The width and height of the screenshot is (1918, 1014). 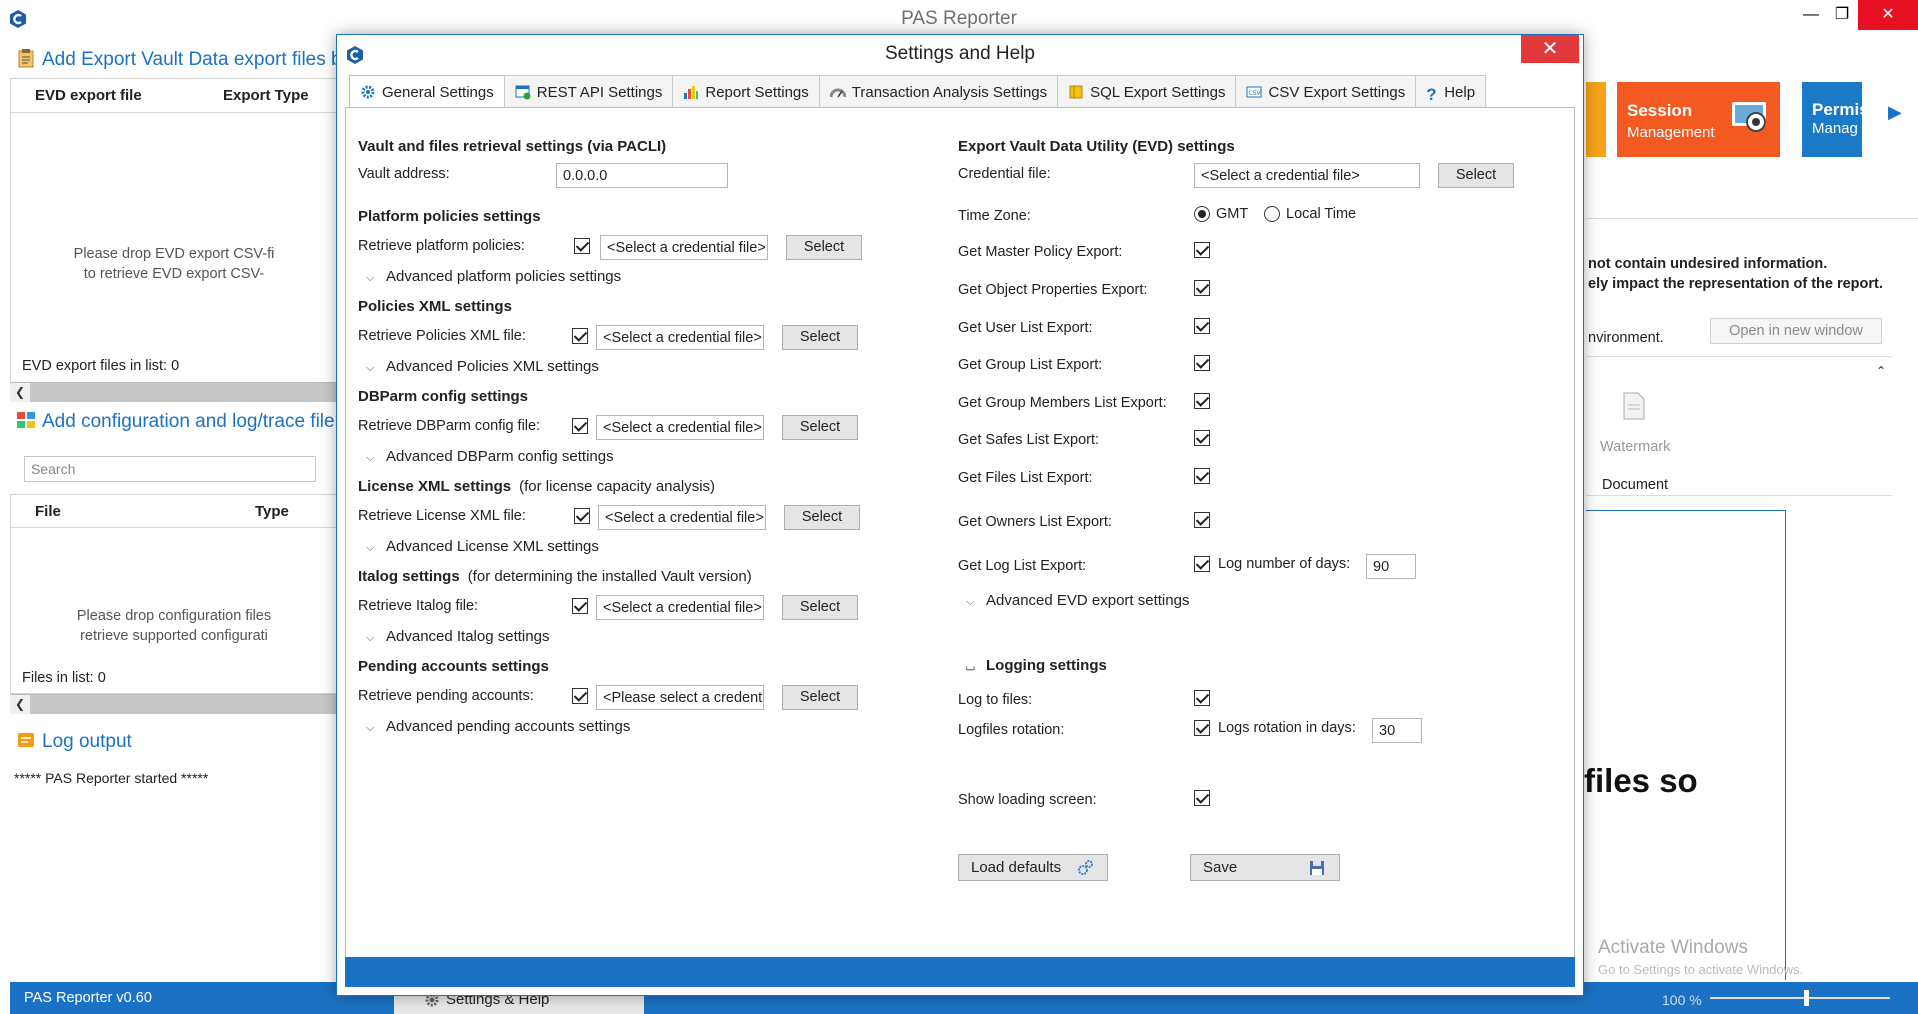 What do you see at coordinates (580, 606) in the screenshot?
I see `retrieve-italog-checkbox` at bounding box center [580, 606].